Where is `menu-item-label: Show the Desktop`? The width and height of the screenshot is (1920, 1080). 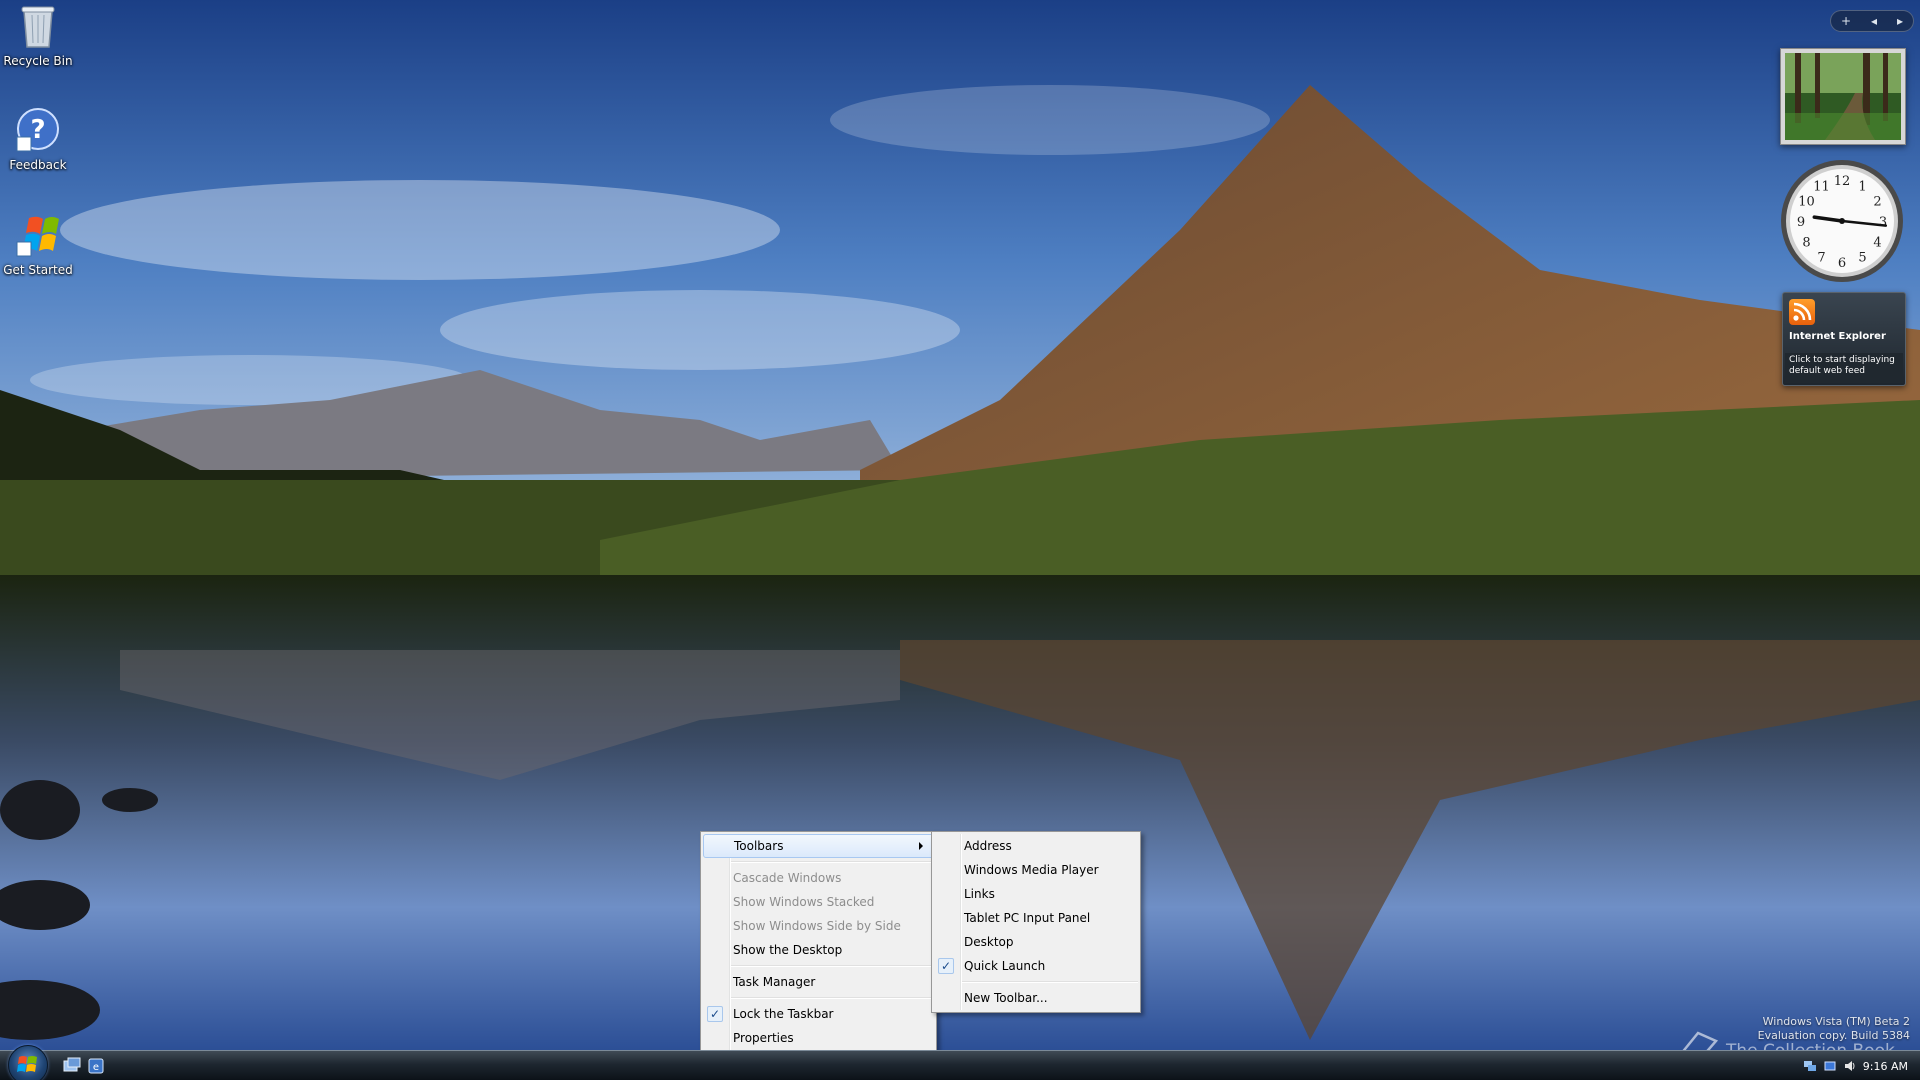
menu-item-label: Show the Desktop is located at coordinates (788, 950).